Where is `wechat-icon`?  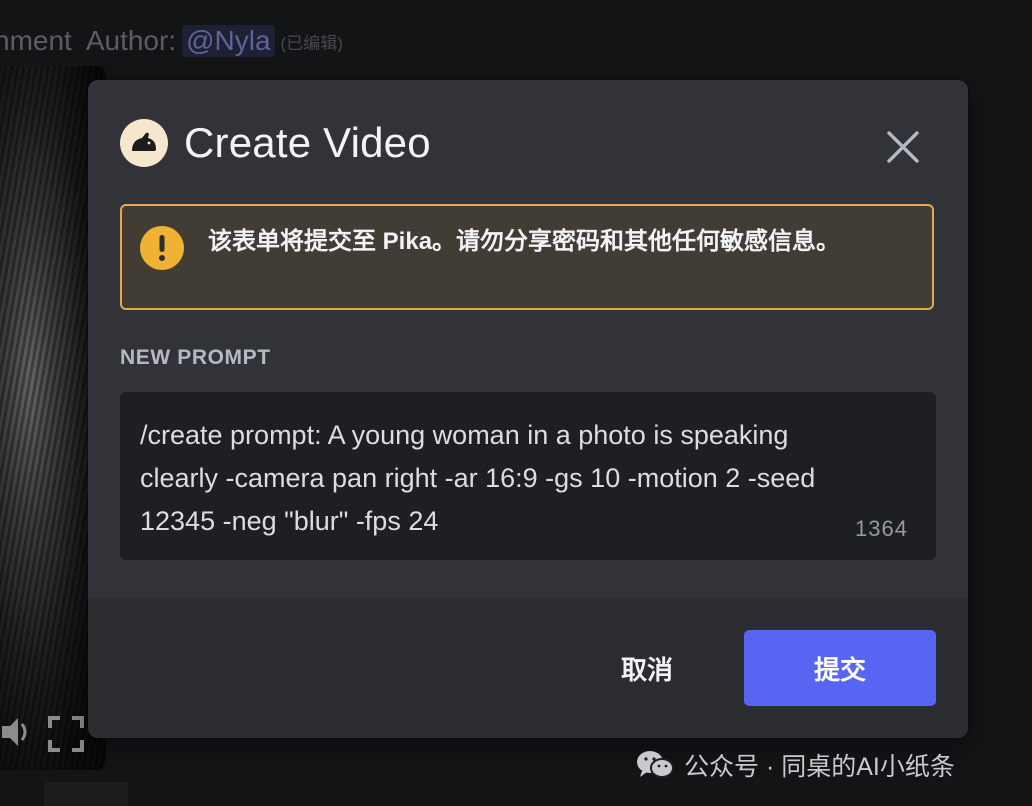
wechat-icon is located at coordinates (655, 764).